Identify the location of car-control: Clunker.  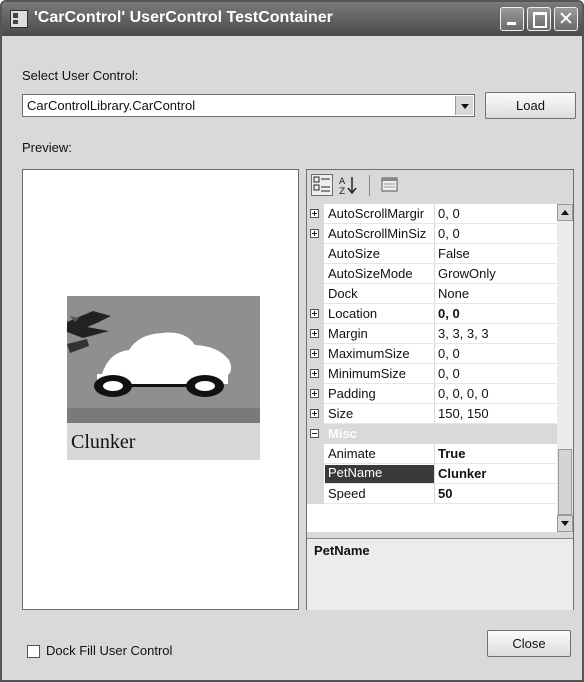
(163, 378).